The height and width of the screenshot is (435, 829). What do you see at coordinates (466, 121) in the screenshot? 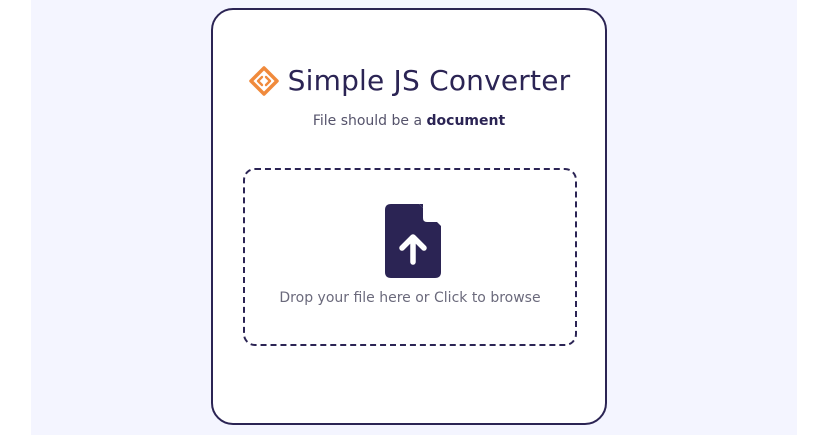
I see `file-type-hint-emphasis: document` at bounding box center [466, 121].